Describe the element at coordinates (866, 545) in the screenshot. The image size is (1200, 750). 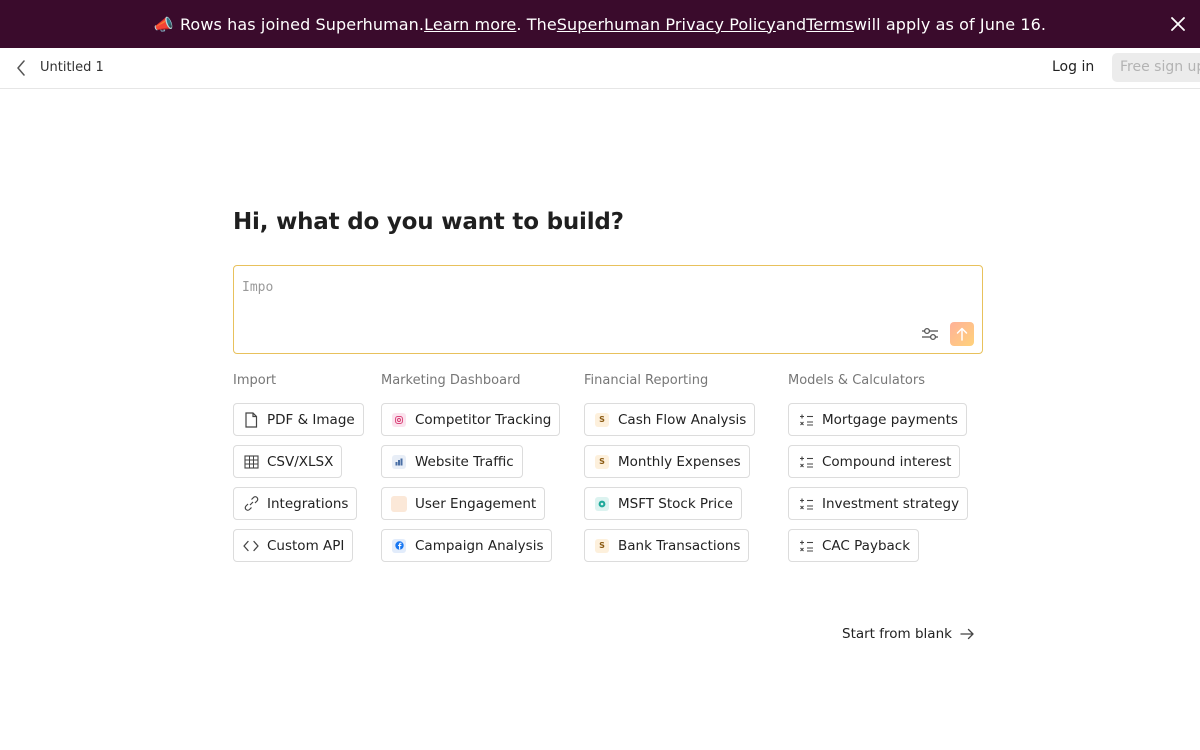
I see `template-label: CAC Payback` at that location.